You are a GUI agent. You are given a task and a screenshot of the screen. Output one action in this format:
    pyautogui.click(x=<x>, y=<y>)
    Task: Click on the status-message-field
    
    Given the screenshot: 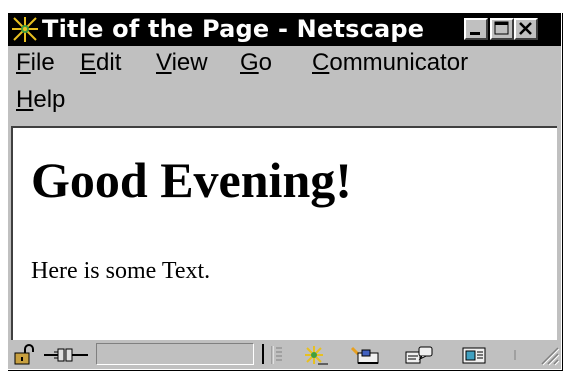 What is the action you would take?
    pyautogui.click(x=175, y=354)
    